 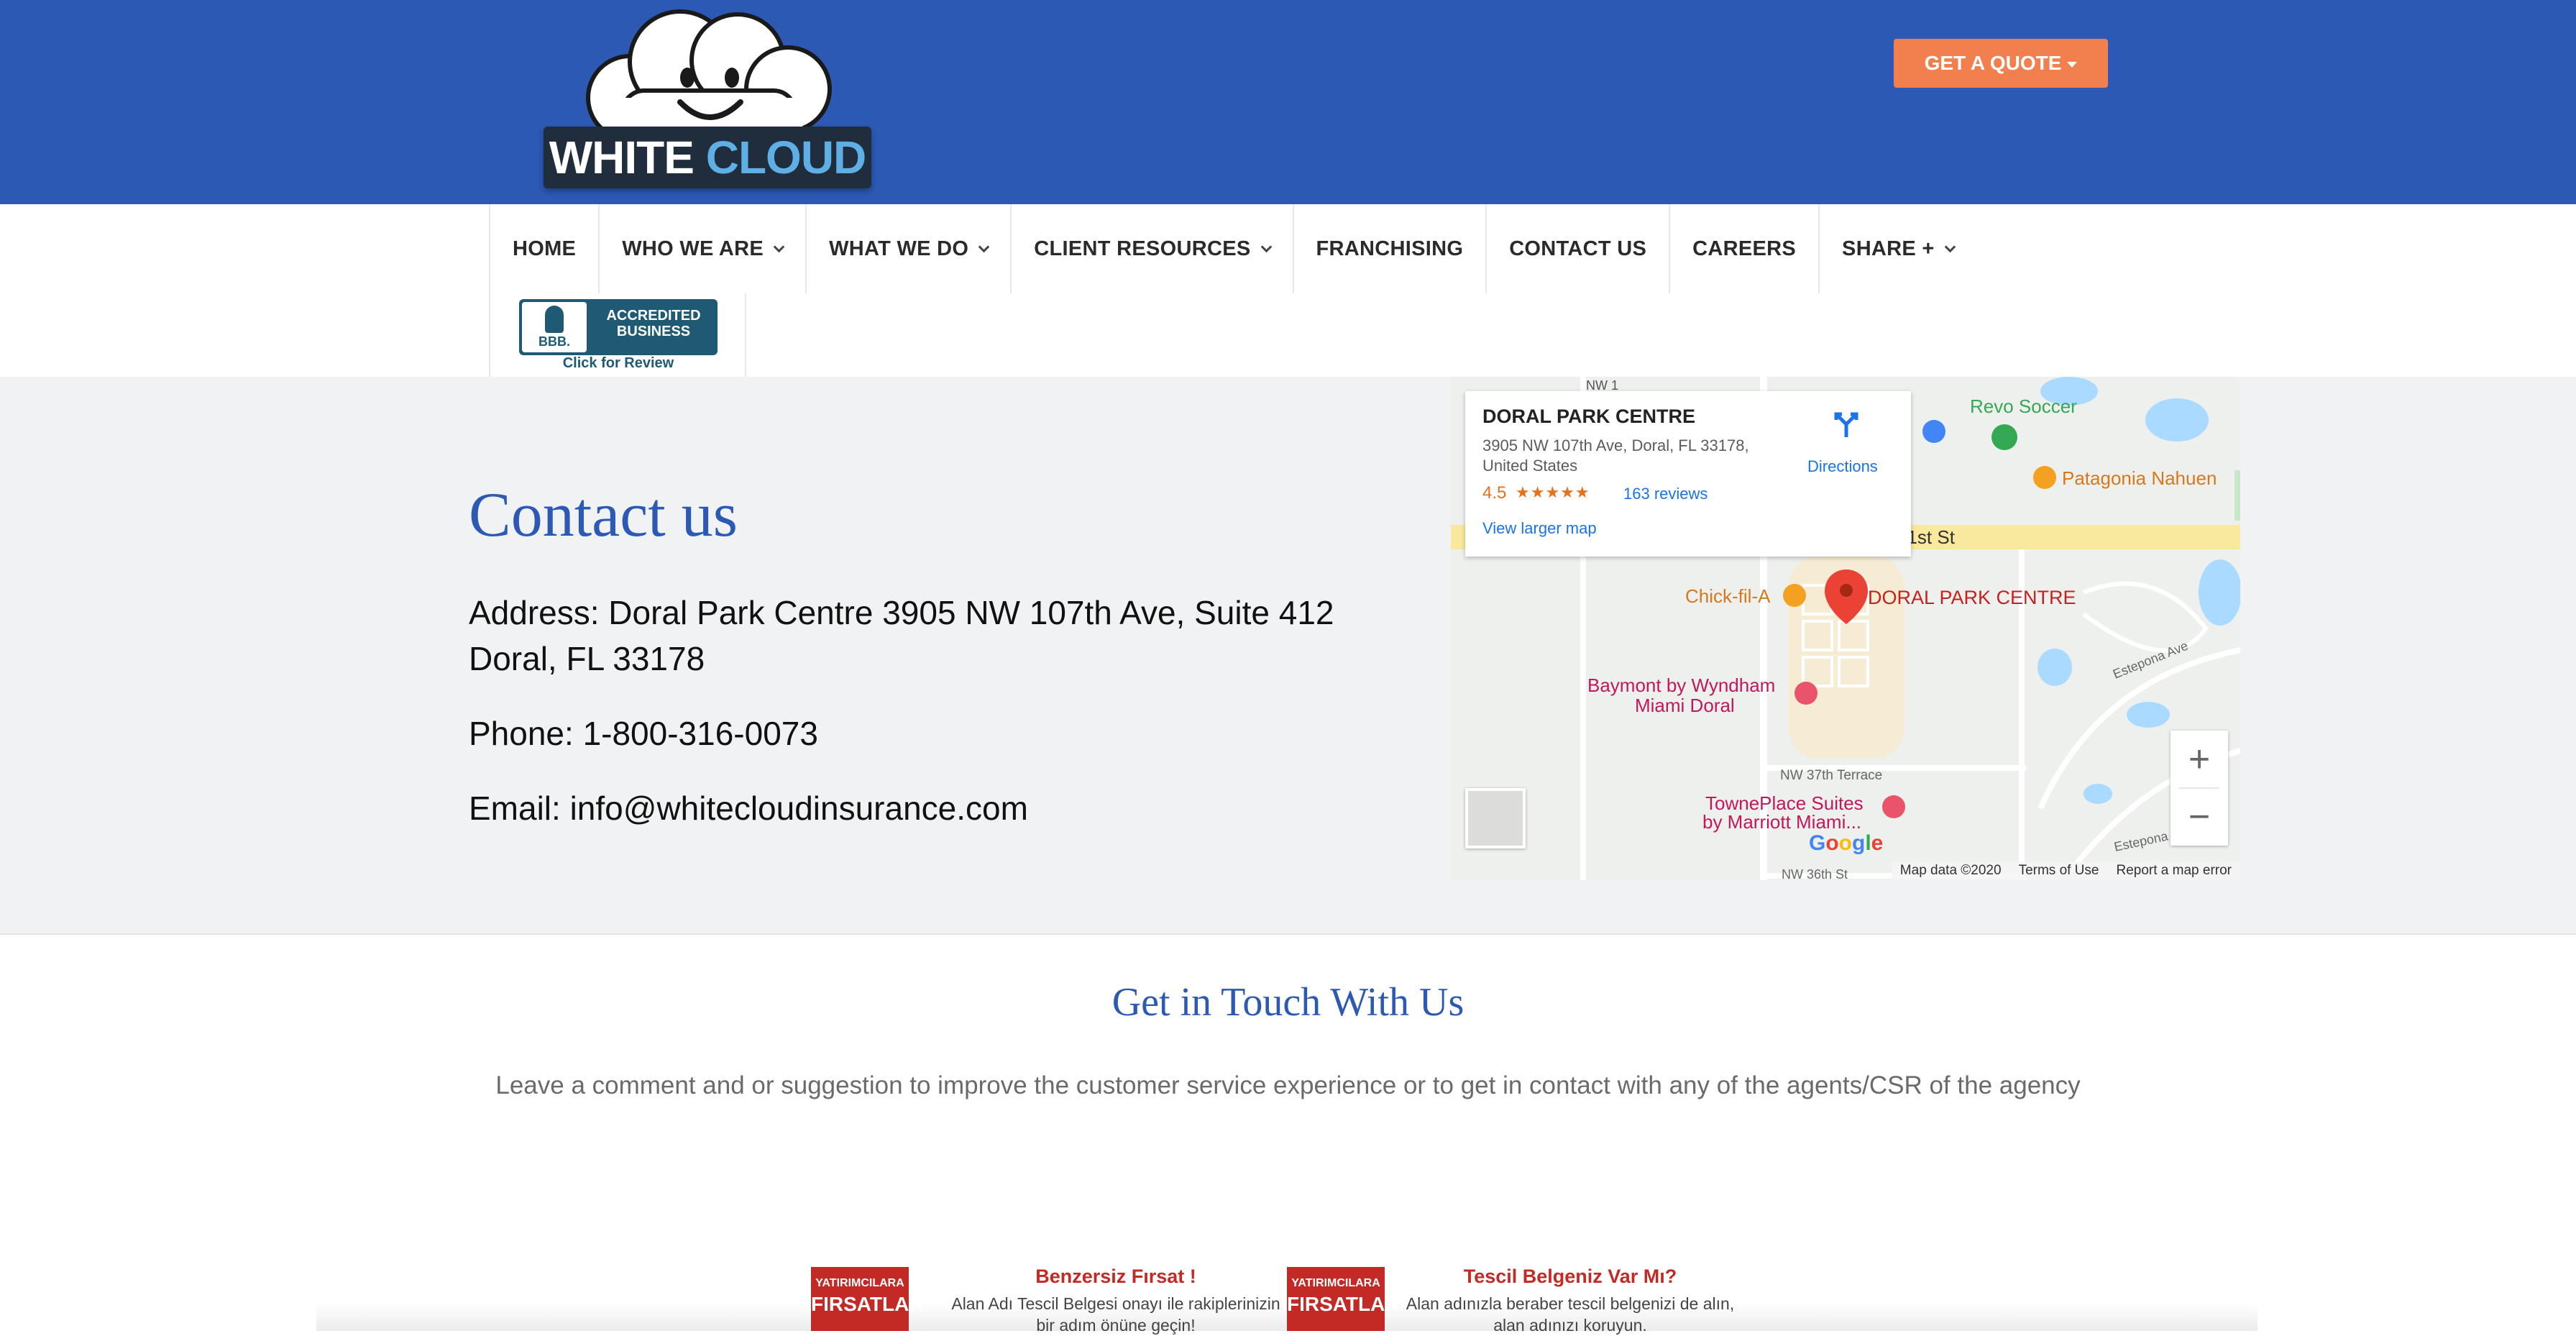 I want to click on map-label-baymont-2: Miami Doral, so click(x=1685, y=705).